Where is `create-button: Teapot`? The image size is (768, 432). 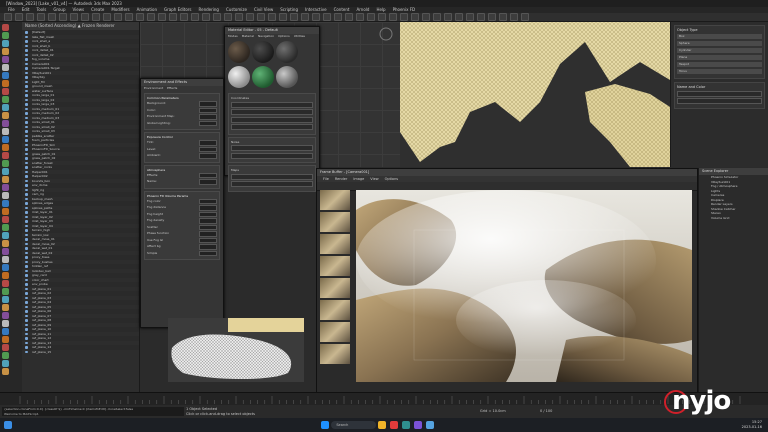
create-button: Teapot is located at coordinates (719, 64).